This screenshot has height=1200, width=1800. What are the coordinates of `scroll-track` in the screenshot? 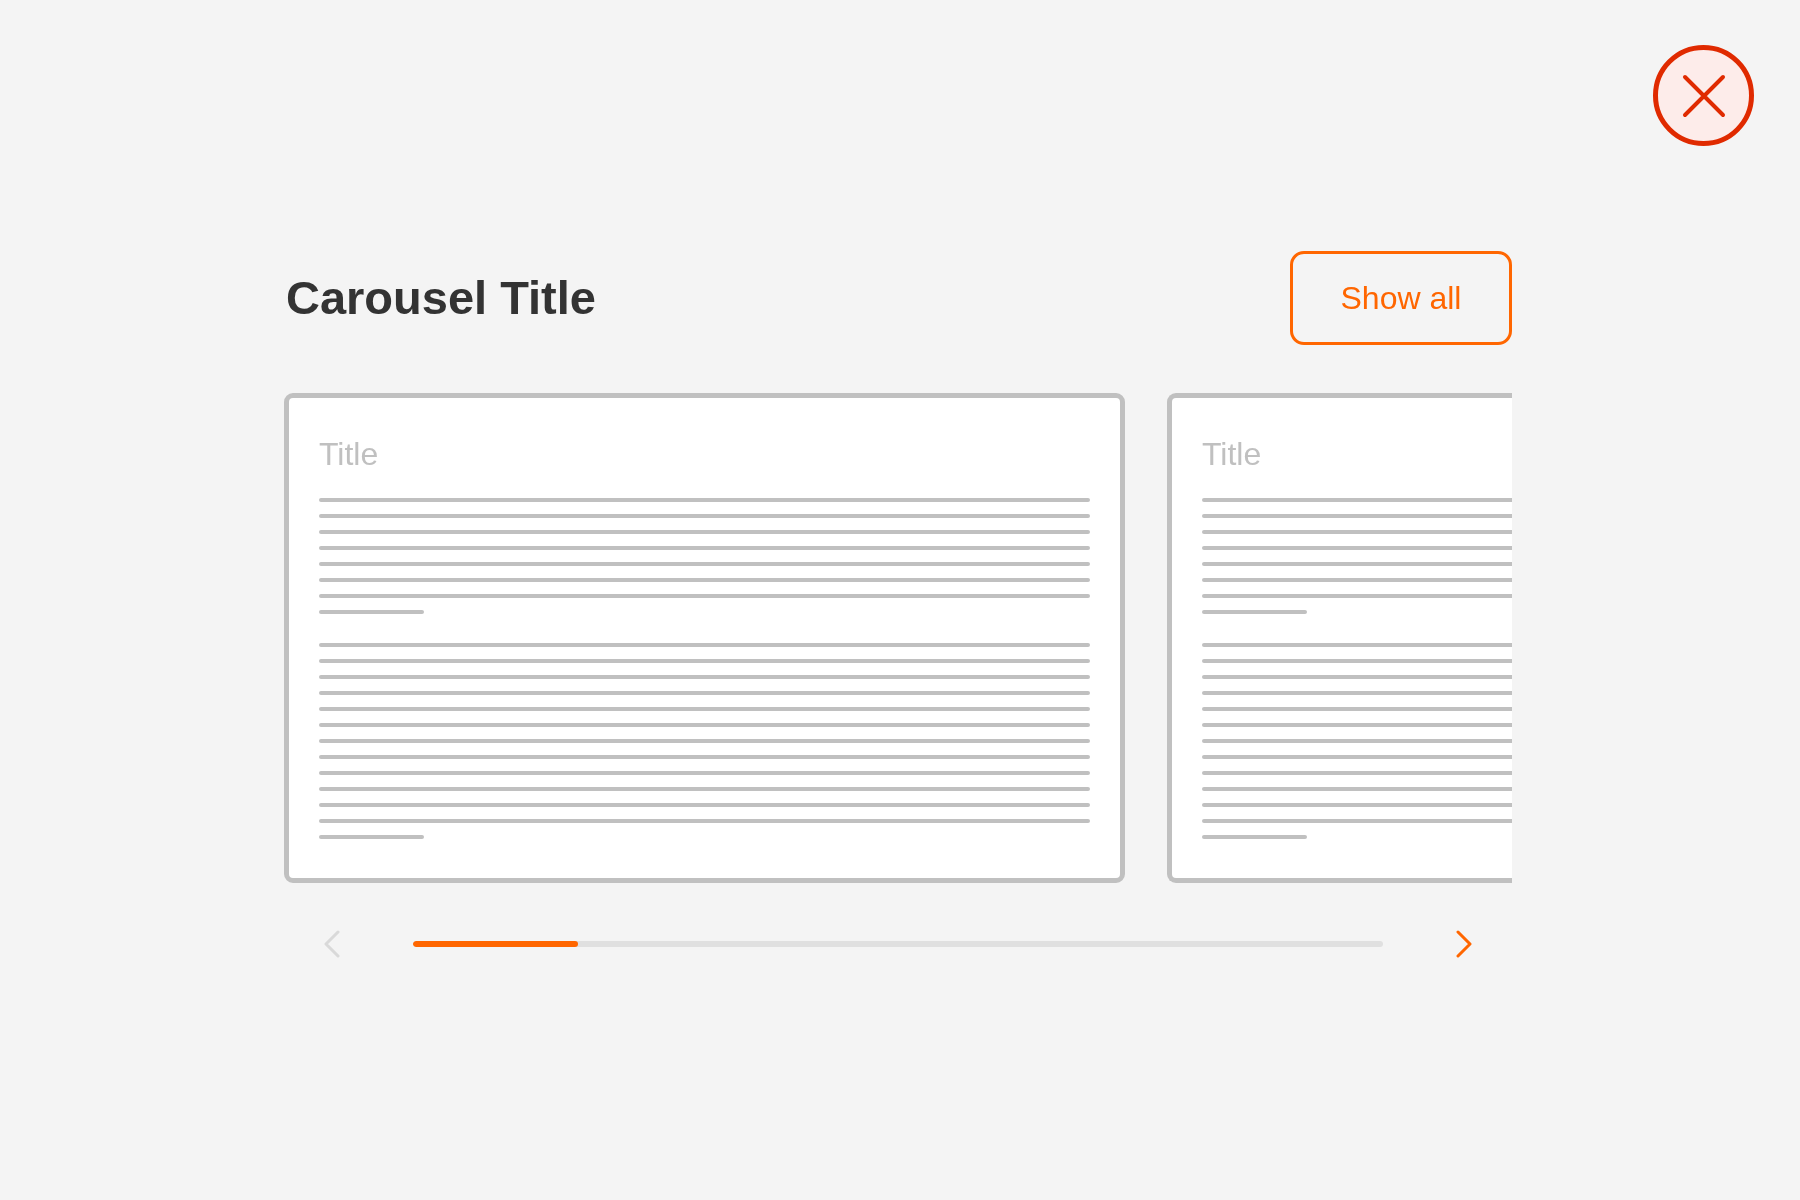 It's located at (898, 944).